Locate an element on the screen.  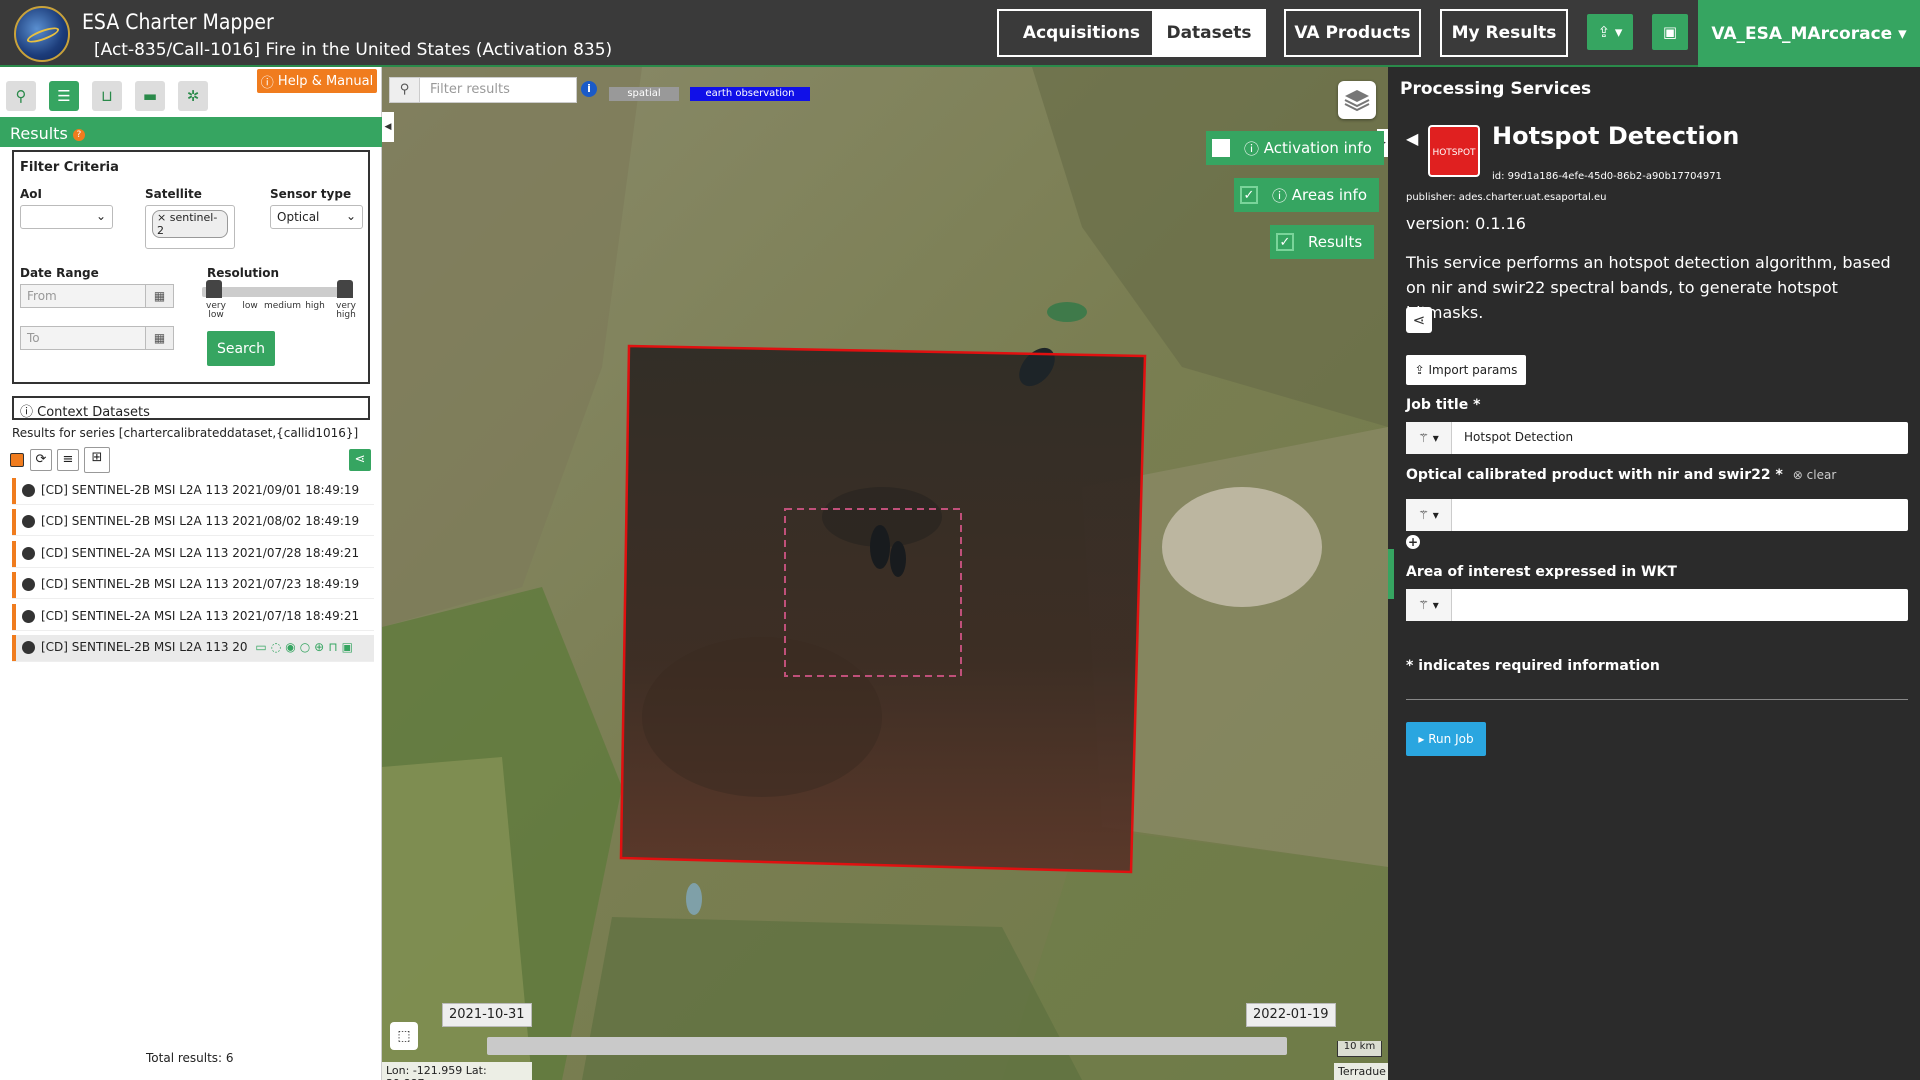
activation-info-toggle: ⓘ Activation info is located at coordinates (1295, 148).